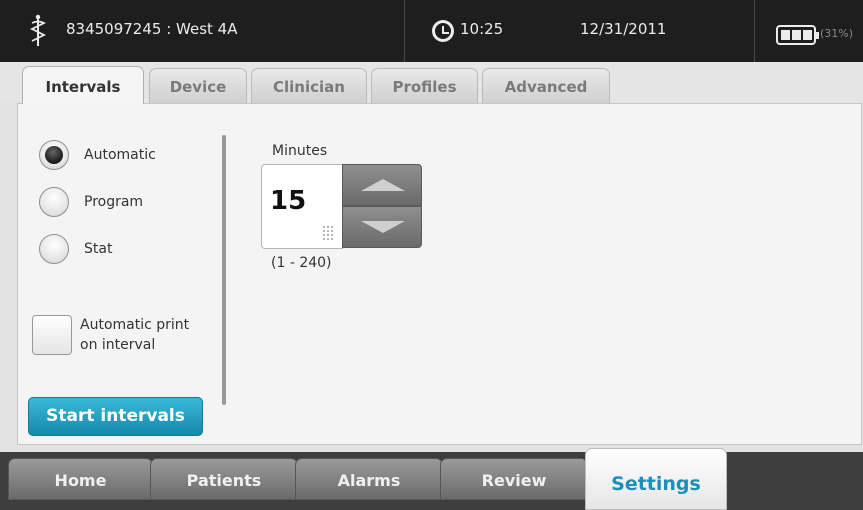  Describe the element at coordinates (443, 31) in the screenshot. I see `clock-icon` at that location.